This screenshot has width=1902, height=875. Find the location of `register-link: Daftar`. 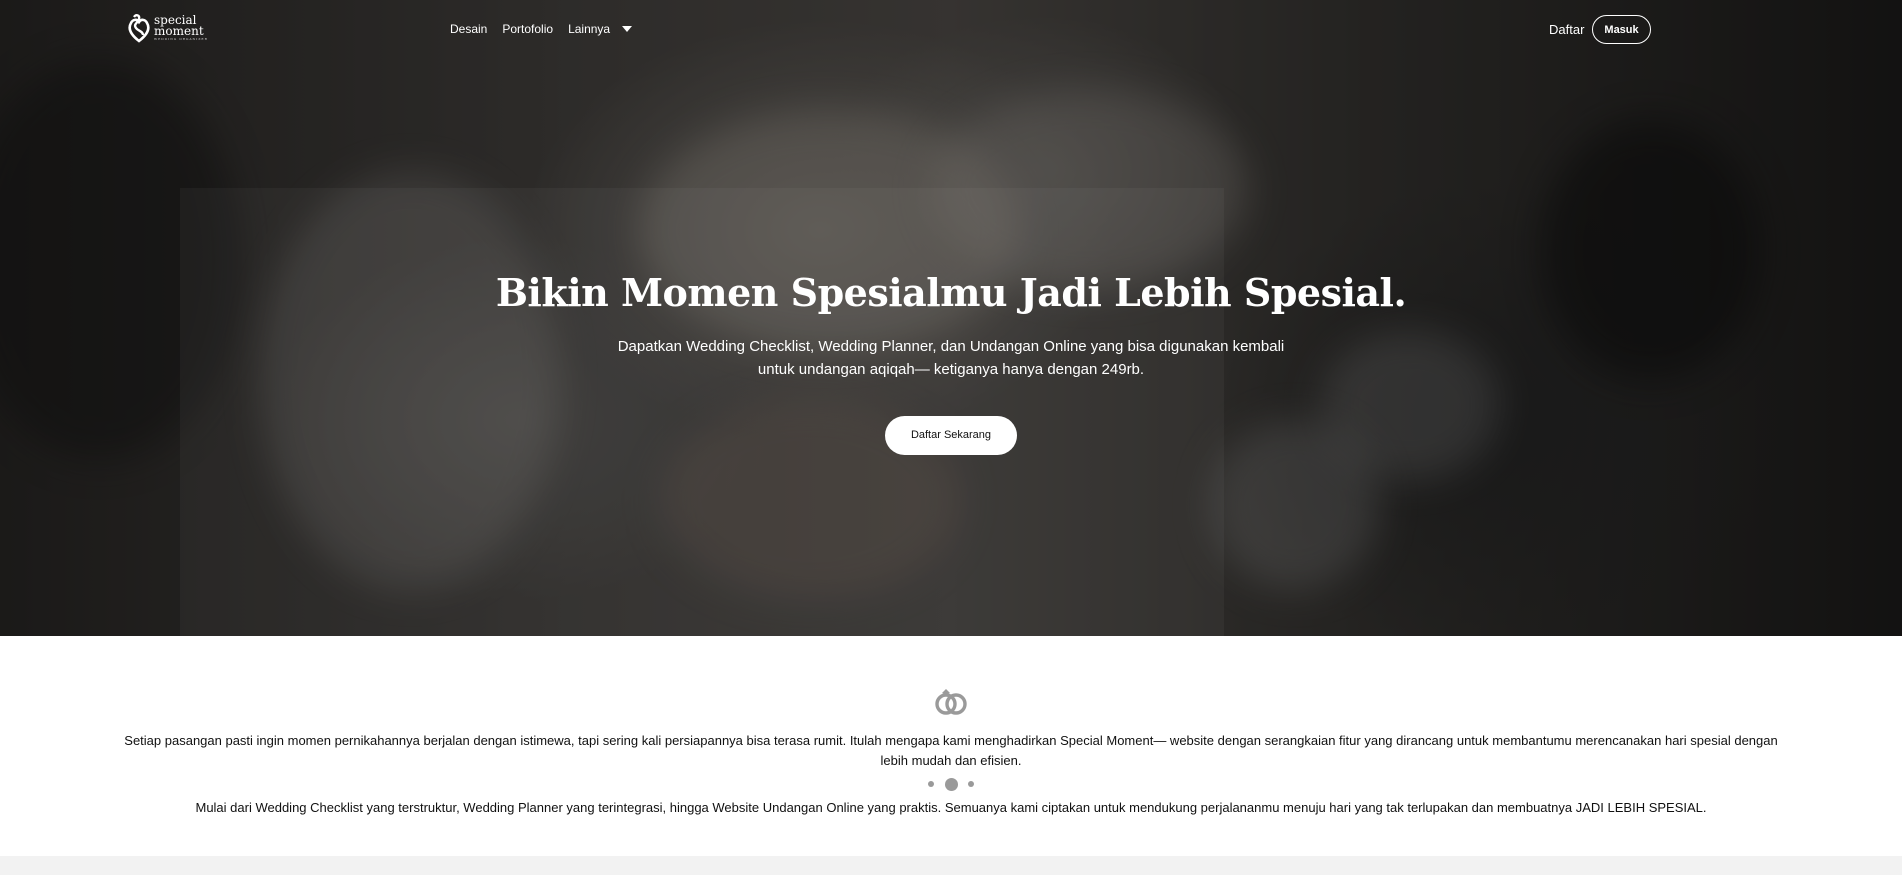

register-link: Daftar is located at coordinates (1566, 29).